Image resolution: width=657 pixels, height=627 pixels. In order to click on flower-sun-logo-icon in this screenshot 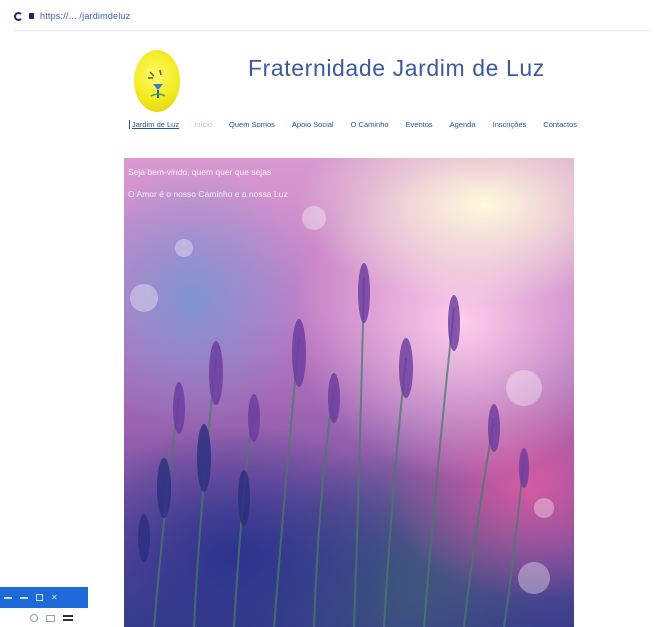, I will do `click(157, 83)`.